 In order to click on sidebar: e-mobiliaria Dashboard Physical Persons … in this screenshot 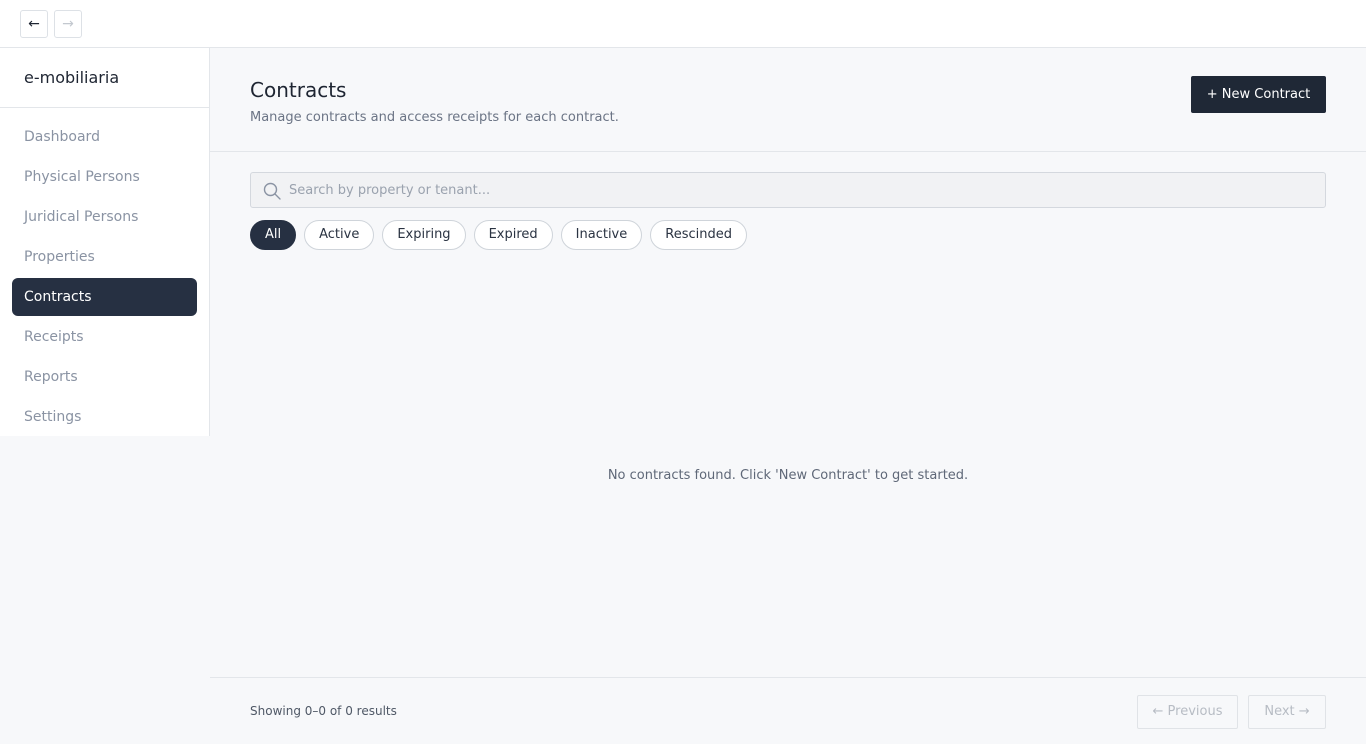, I will do `click(105, 242)`.